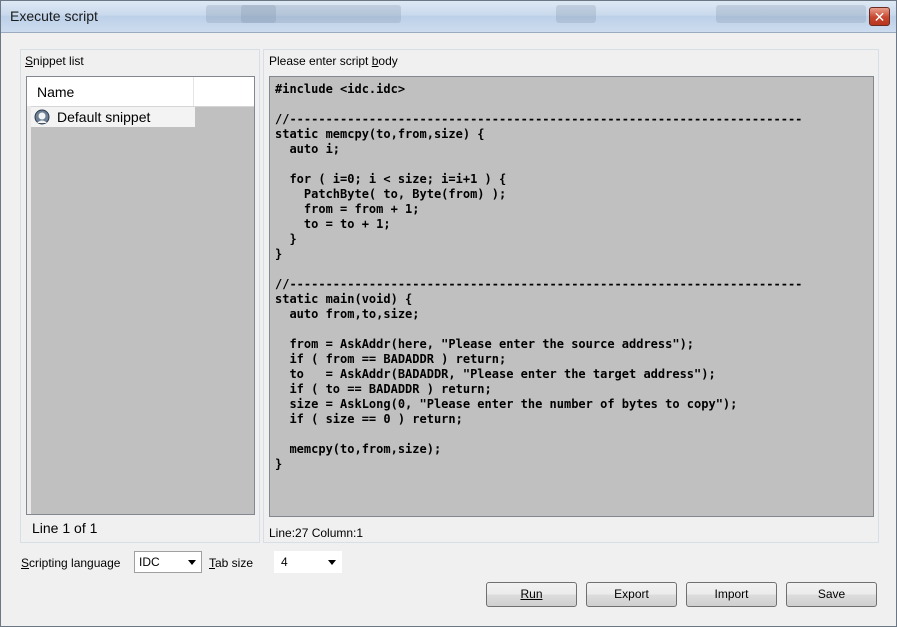 The height and width of the screenshot is (627, 897). Describe the element at coordinates (224, 91) in the screenshot. I see `column-header-empty` at that location.